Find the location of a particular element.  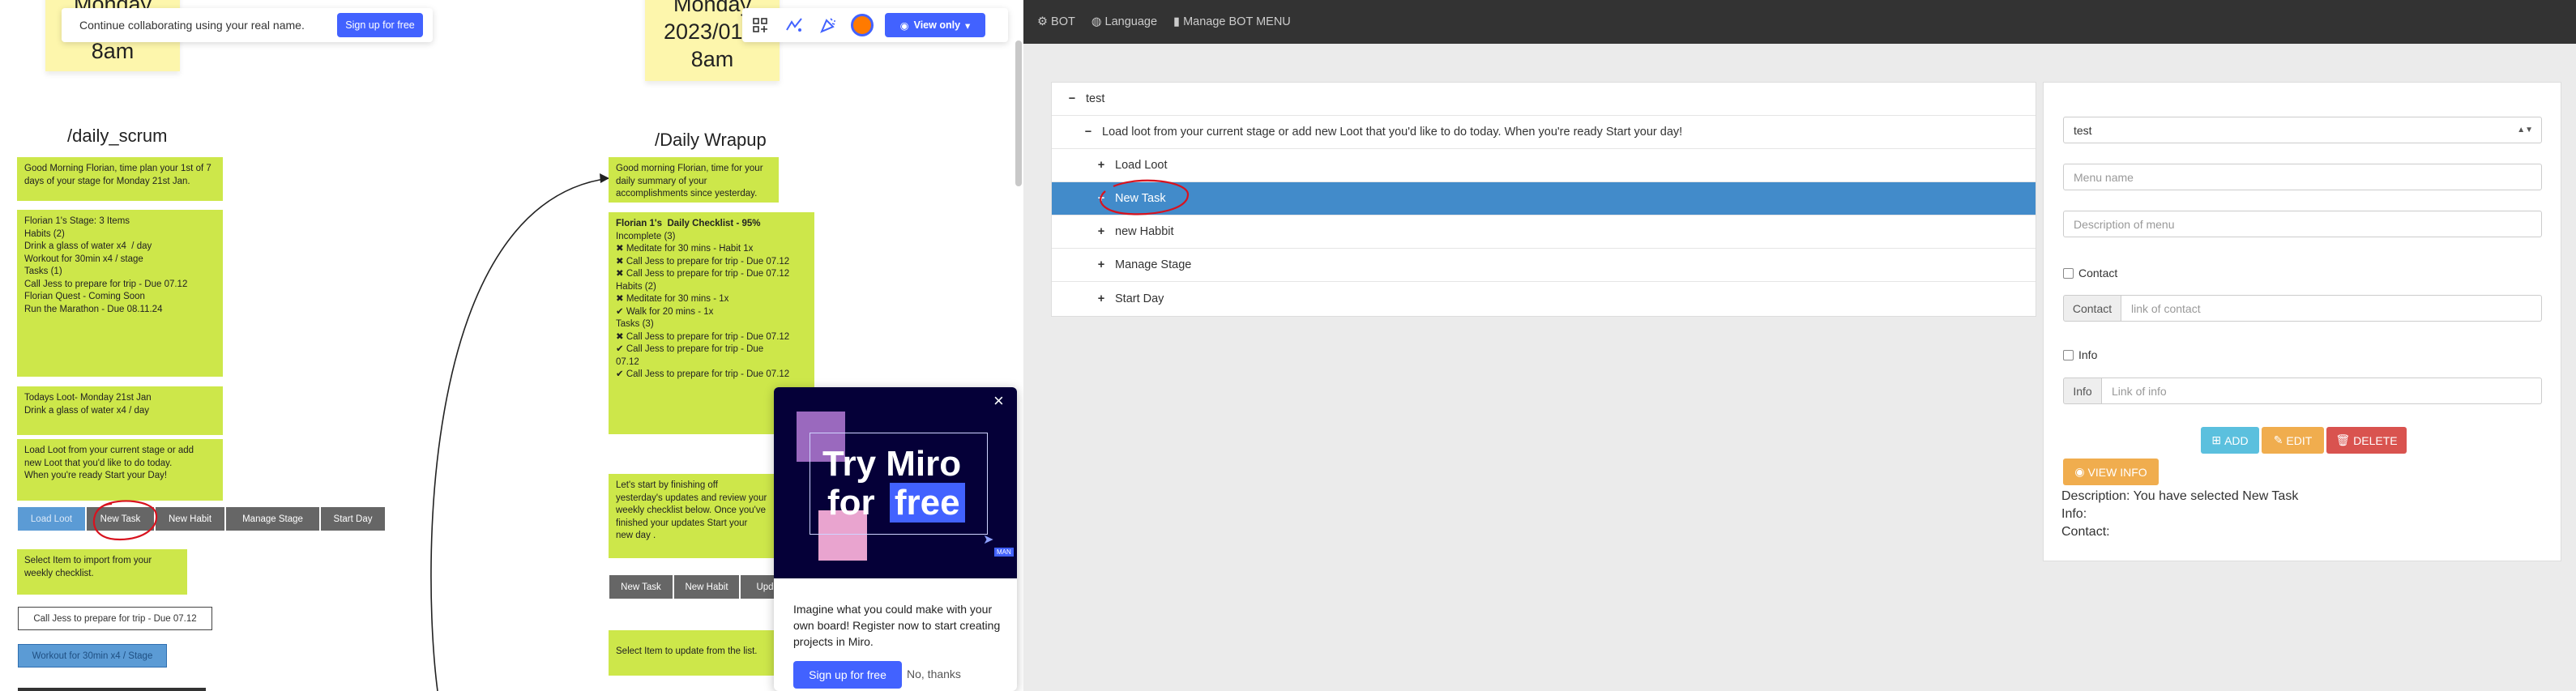

tree-label: test is located at coordinates (1095, 98).